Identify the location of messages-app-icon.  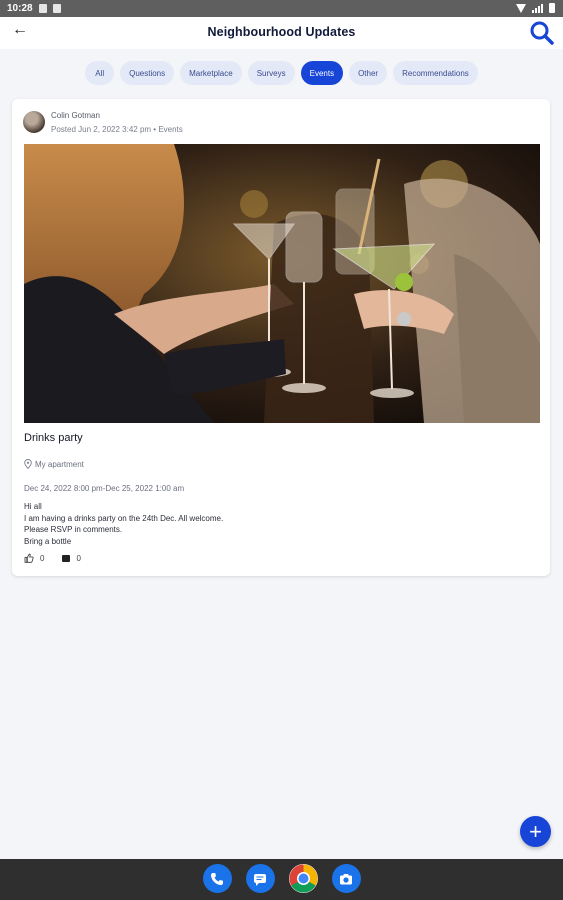
(260, 878).